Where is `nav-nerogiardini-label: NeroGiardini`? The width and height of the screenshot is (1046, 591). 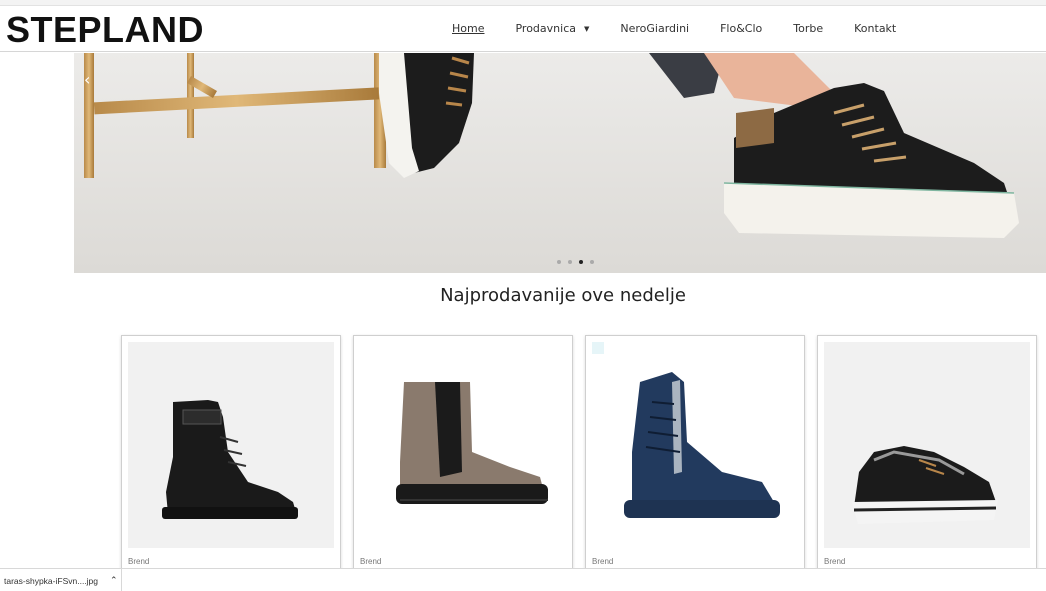
nav-nerogiardini-label: NeroGiardini is located at coordinates (655, 28).